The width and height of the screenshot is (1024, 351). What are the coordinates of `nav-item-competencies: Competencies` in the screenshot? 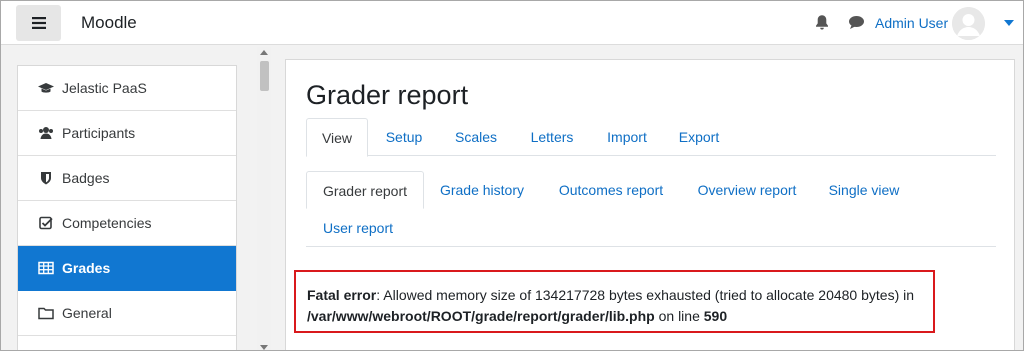 It's located at (127, 223).